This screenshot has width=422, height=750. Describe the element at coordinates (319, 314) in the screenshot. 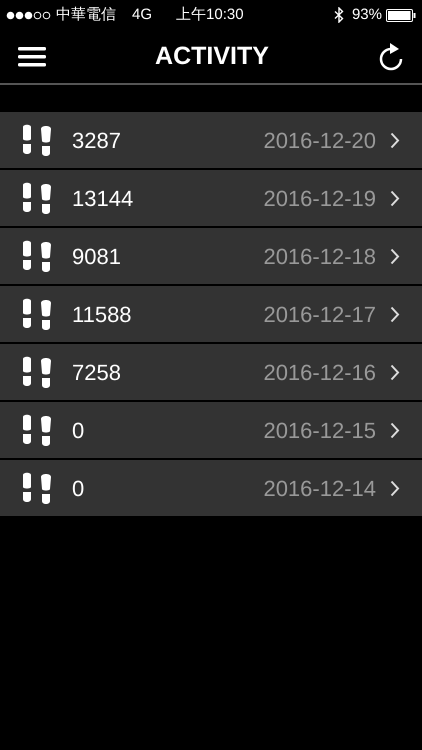

I see `activity-date: 2016-12-17` at that location.